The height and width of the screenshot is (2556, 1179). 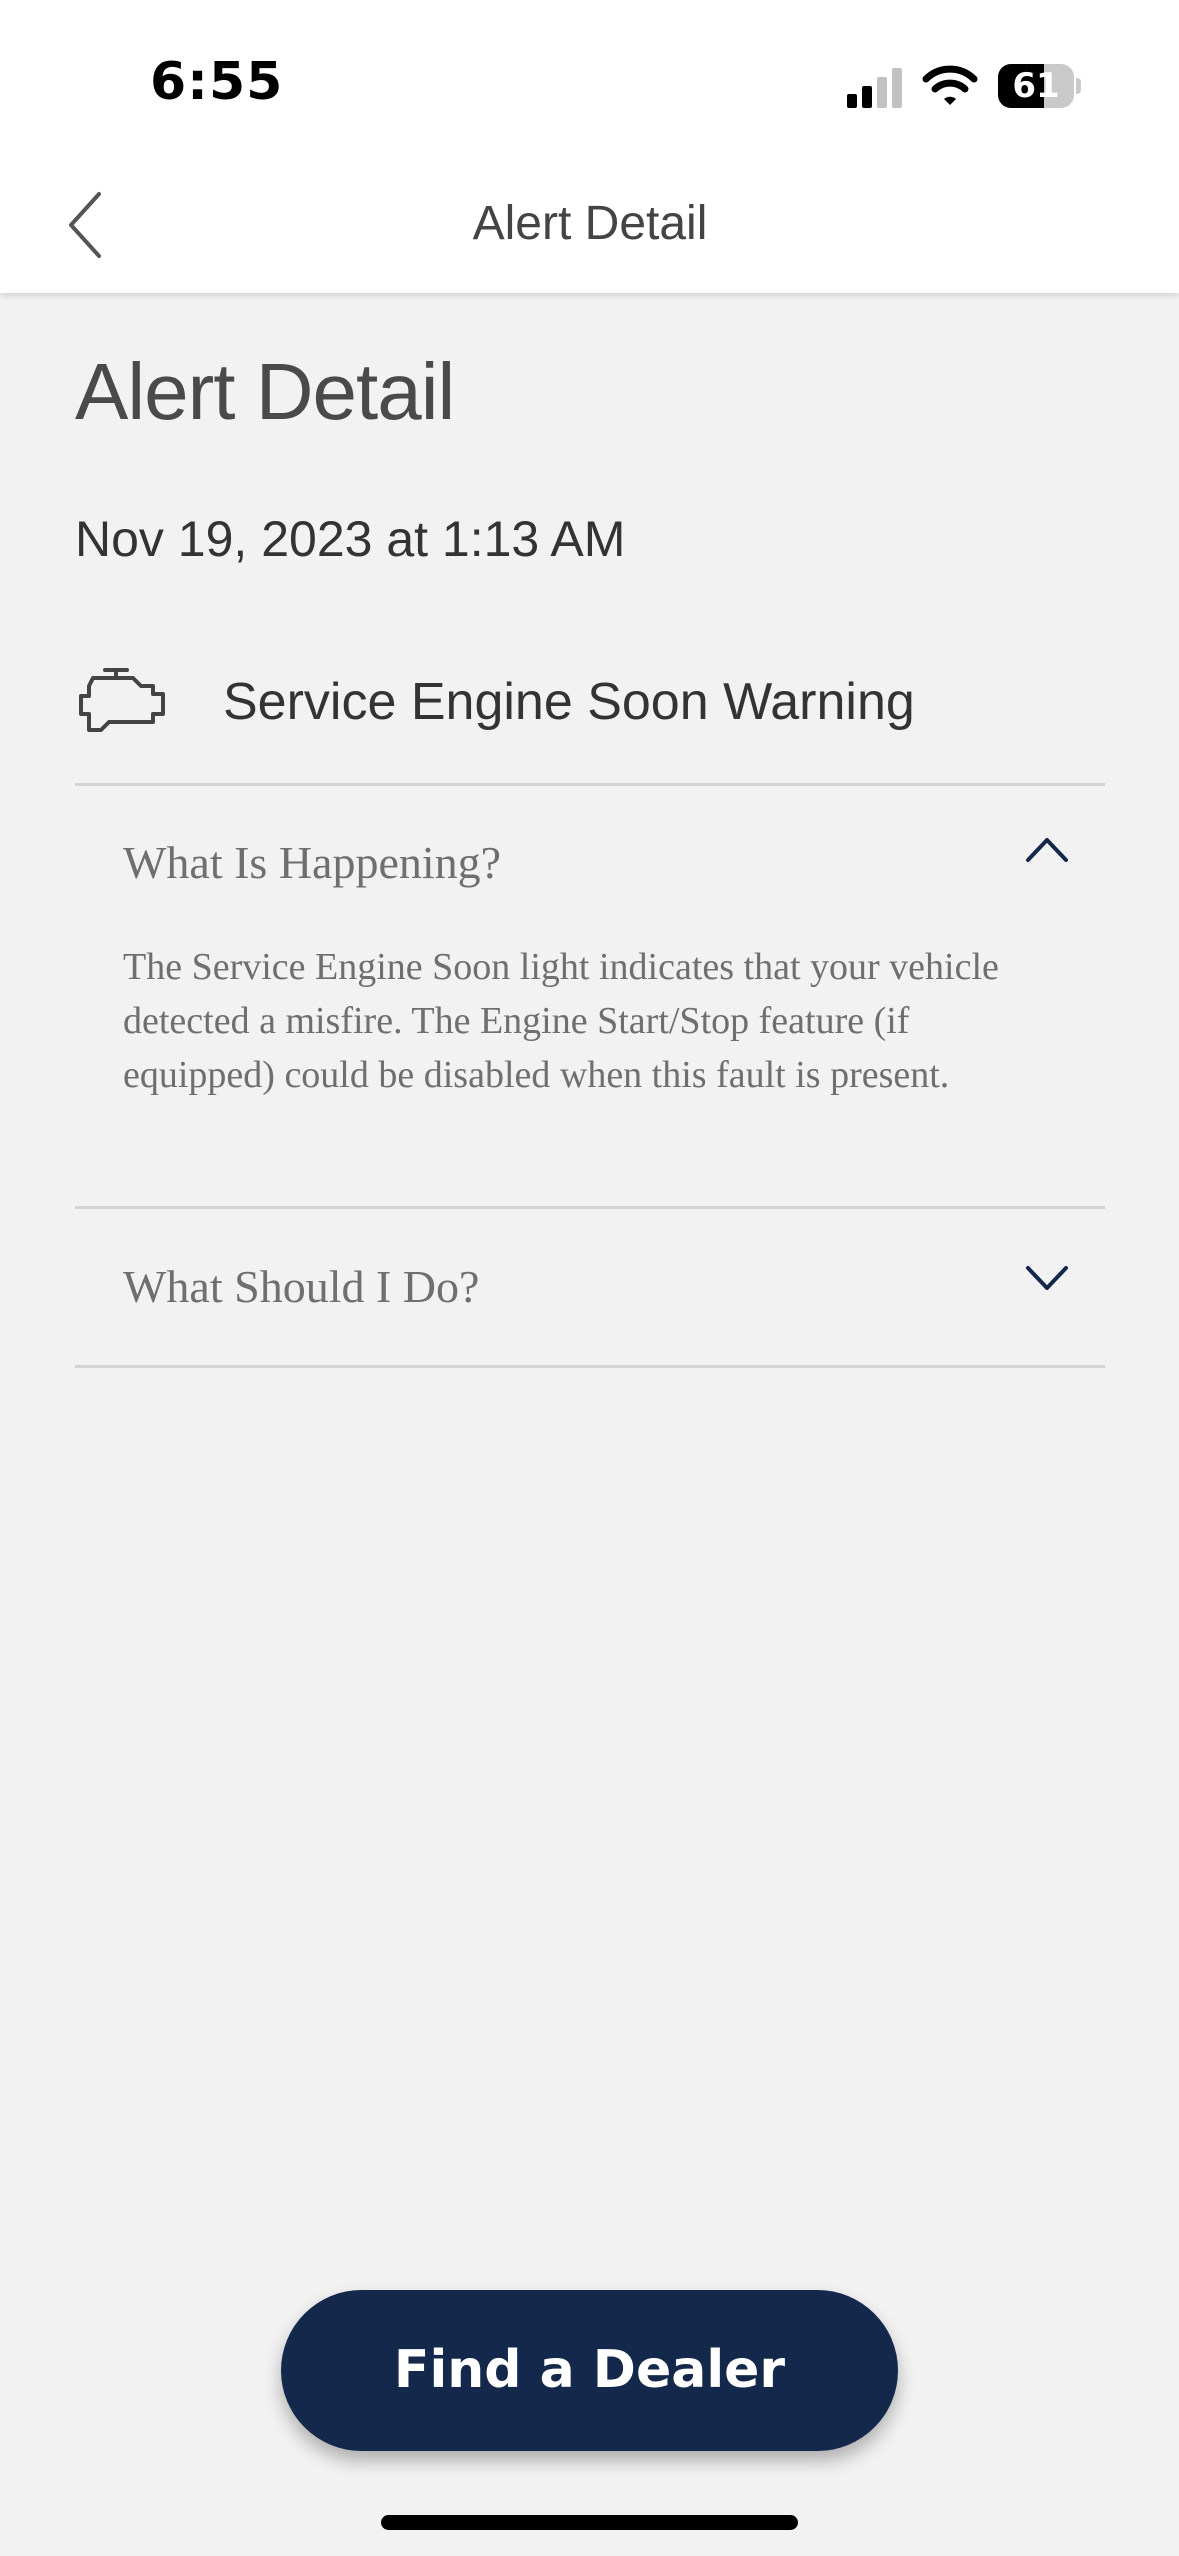 What do you see at coordinates (217, 82) in the screenshot?
I see `status-time: 6:55` at bounding box center [217, 82].